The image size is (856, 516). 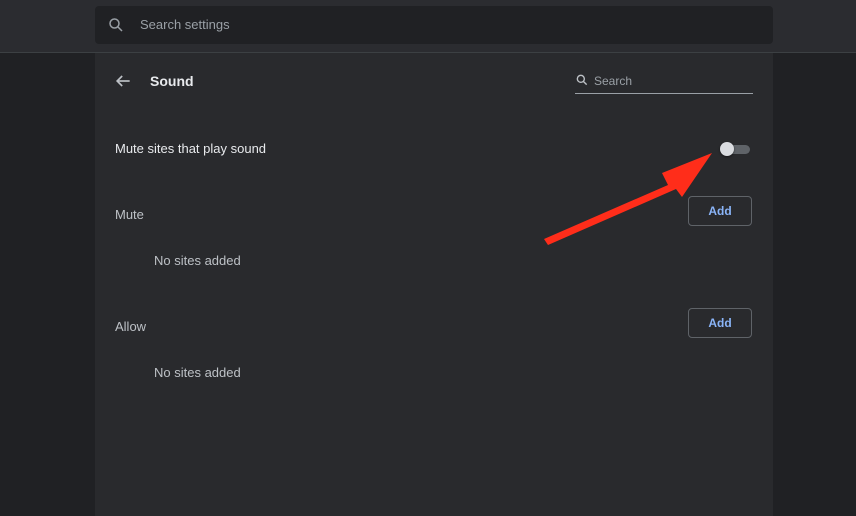 What do you see at coordinates (735, 149) in the screenshot?
I see `mute-sites-toggle` at bounding box center [735, 149].